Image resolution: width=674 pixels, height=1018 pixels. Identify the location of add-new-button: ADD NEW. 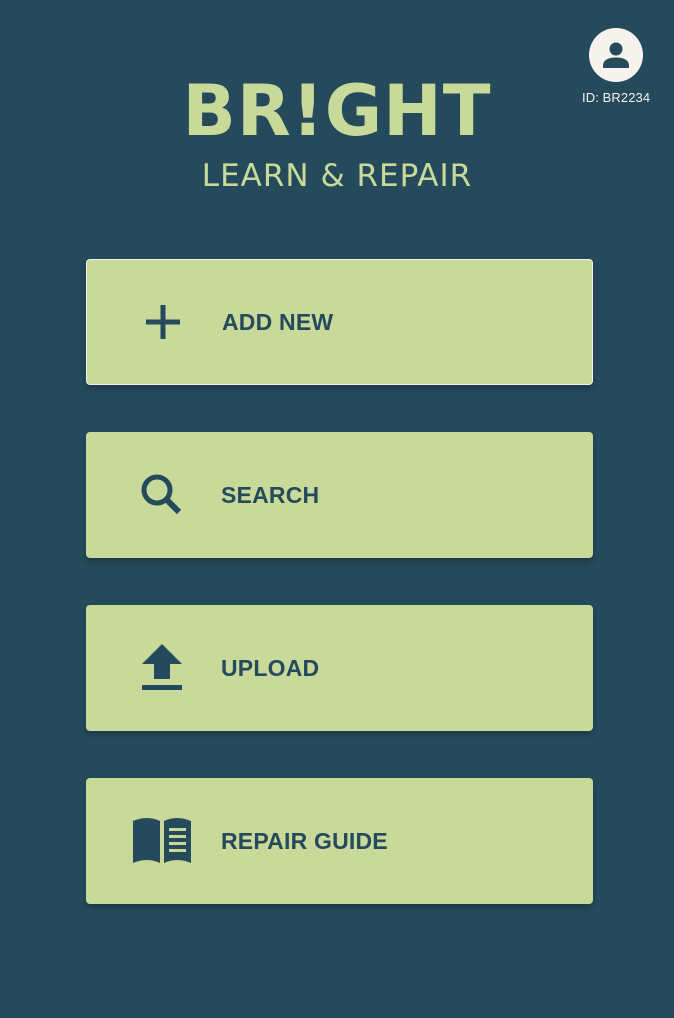
(339, 322).